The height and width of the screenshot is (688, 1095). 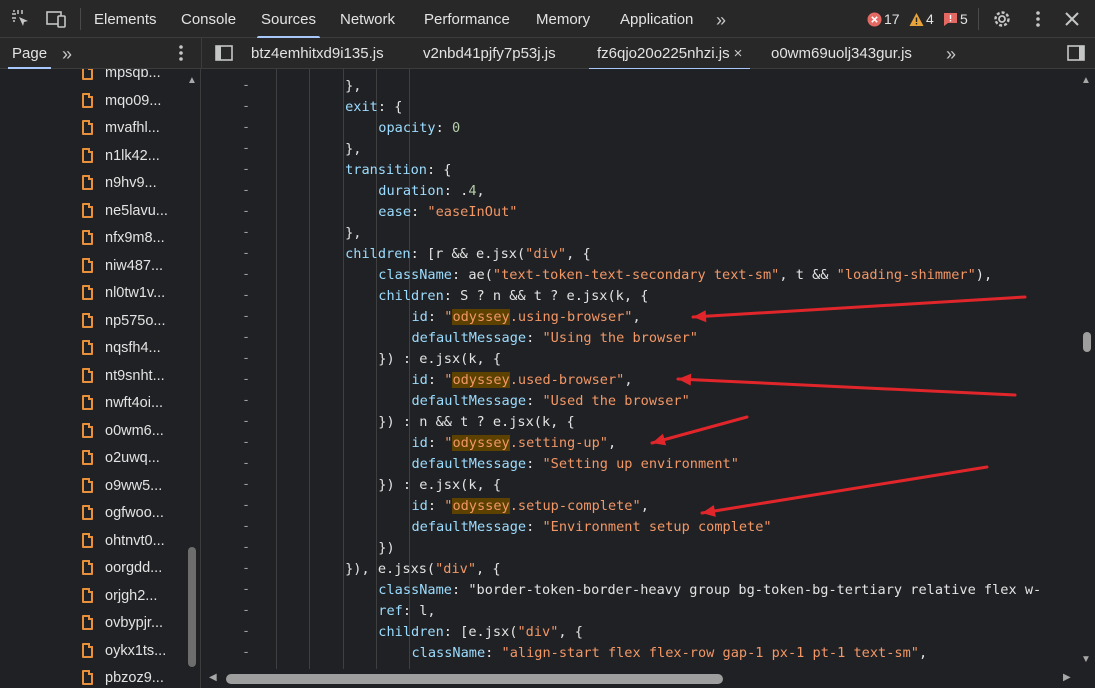 What do you see at coordinates (1086, 659) in the screenshot?
I see `editor-scroll-down-icon: ▼` at bounding box center [1086, 659].